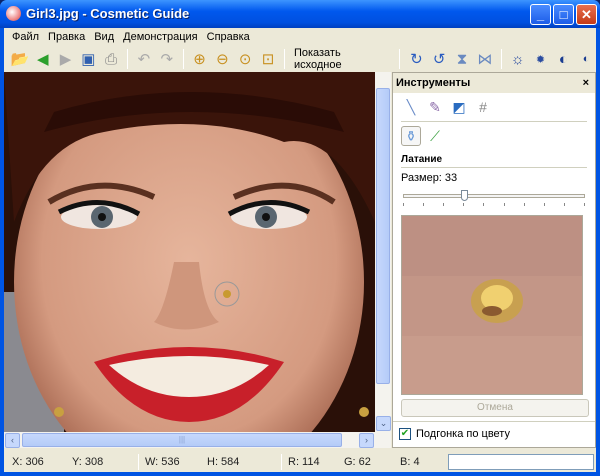  Describe the element at coordinates (540, 14) in the screenshot. I see `minimize-button: _` at that location.